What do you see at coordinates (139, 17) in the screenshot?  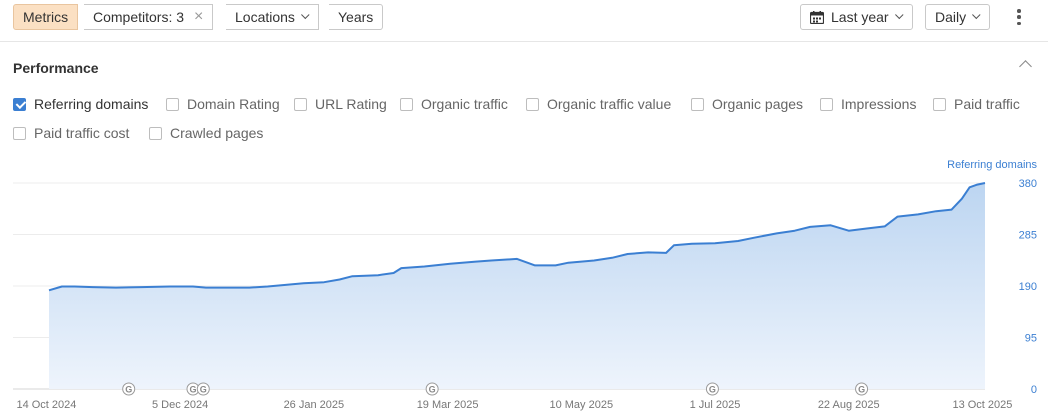 I see `tab-competitors-label: Competitors: 3` at bounding box center [139, 17].